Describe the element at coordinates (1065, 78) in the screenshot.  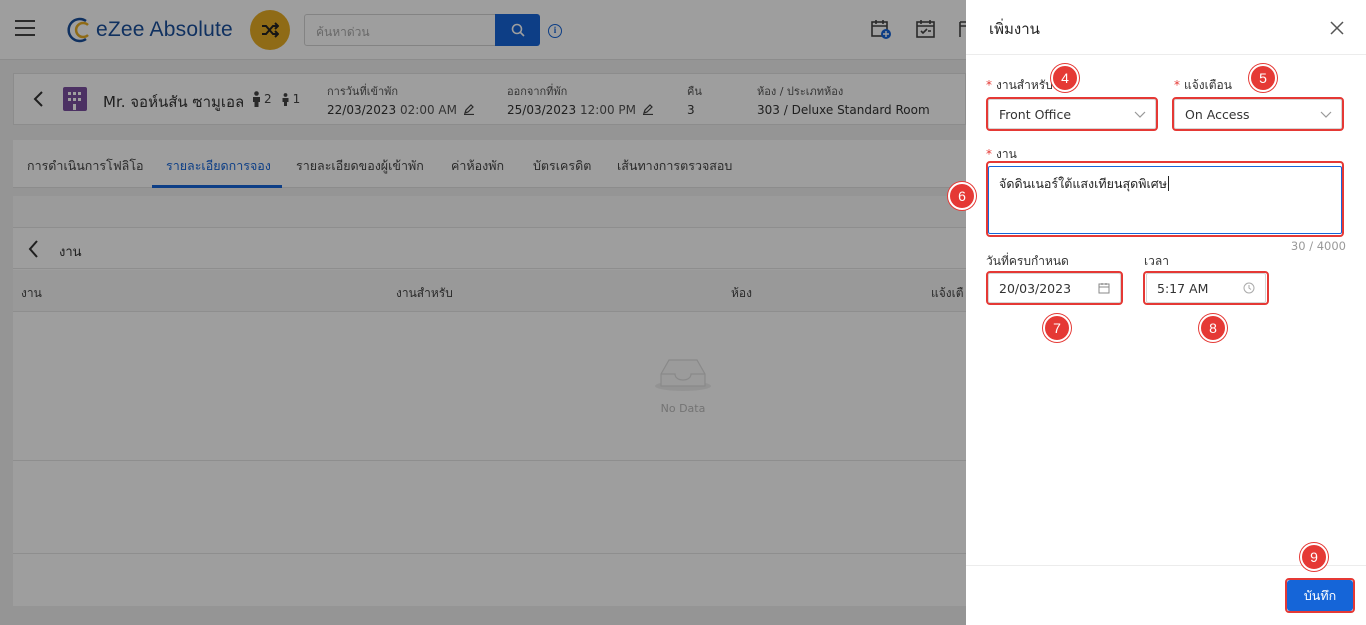
I see `callout-badge: 4` at that location.